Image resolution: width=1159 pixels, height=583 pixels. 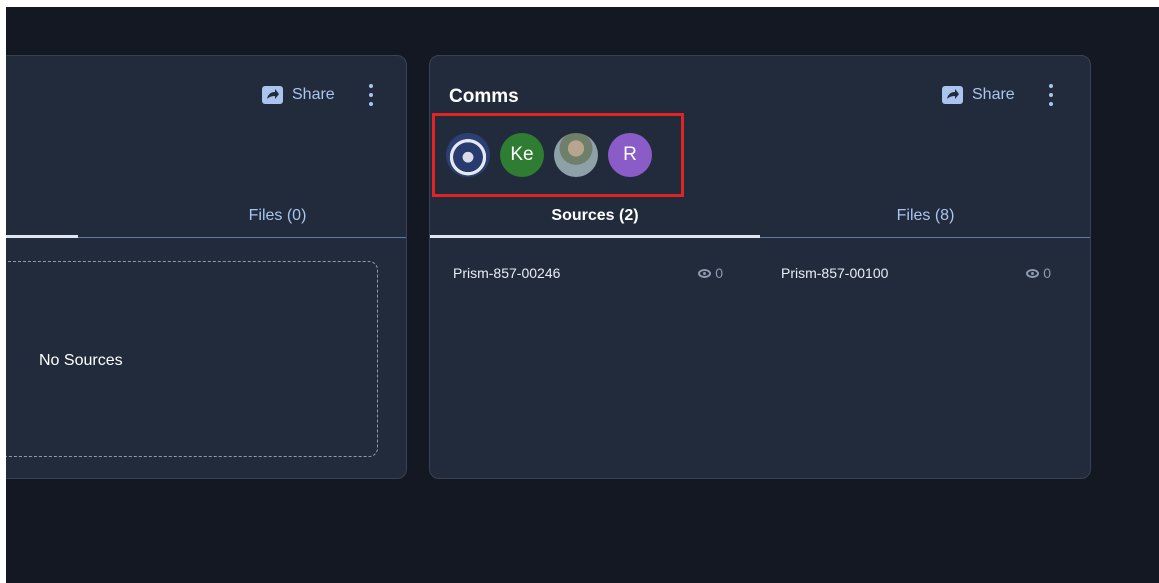 What do you see at coordinates (558, 155) in the screenshot?
I see `avatar-highlight-box` at bounding box center [558, 155].